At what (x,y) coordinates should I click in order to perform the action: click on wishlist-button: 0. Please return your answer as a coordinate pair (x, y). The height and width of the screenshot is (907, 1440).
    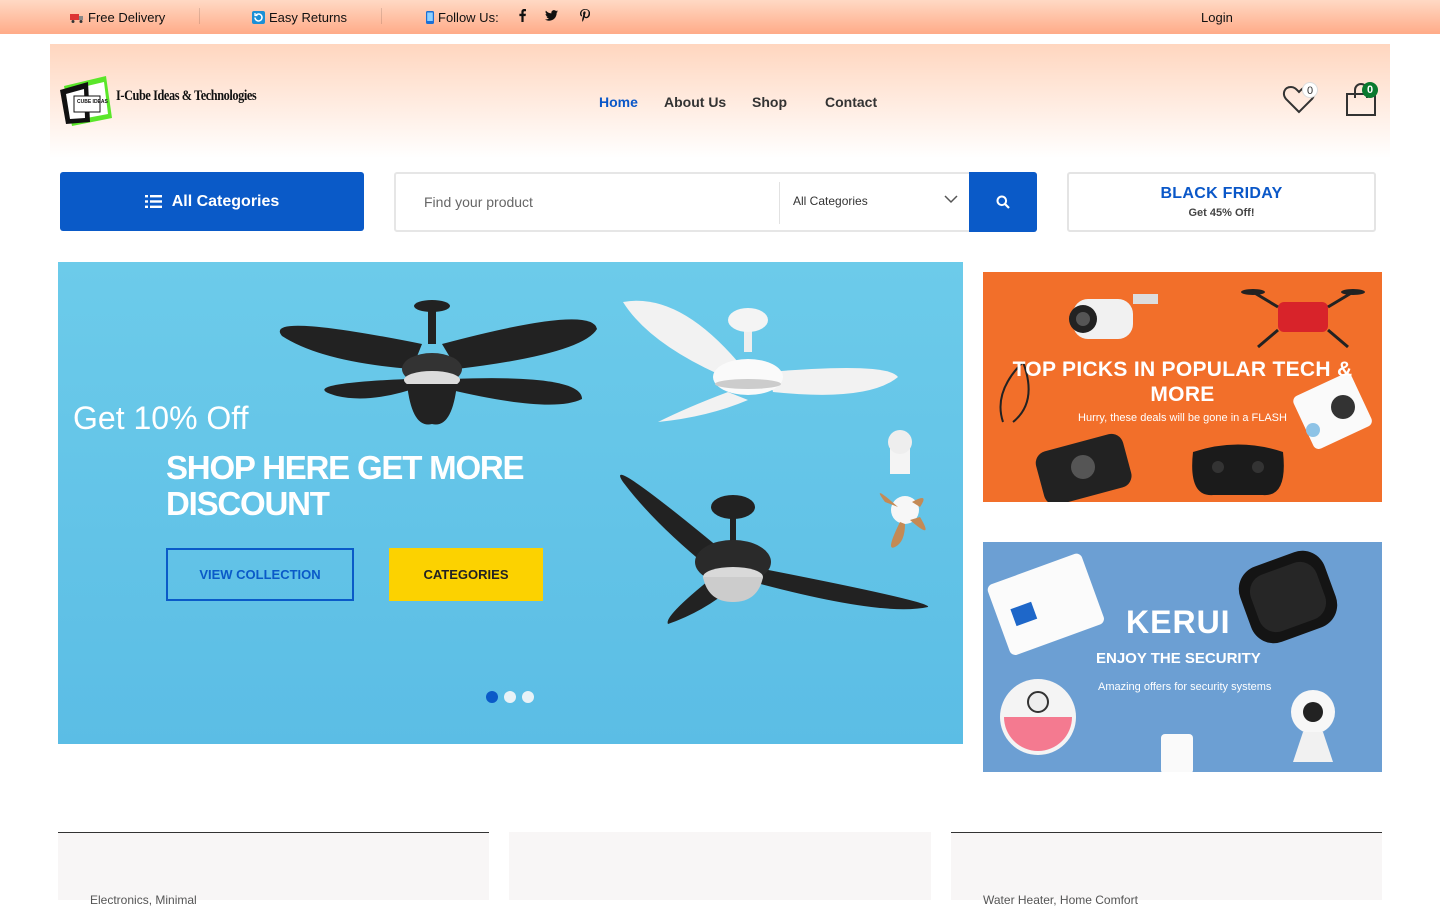
    Looking at the image, I should click on (1300, 101).